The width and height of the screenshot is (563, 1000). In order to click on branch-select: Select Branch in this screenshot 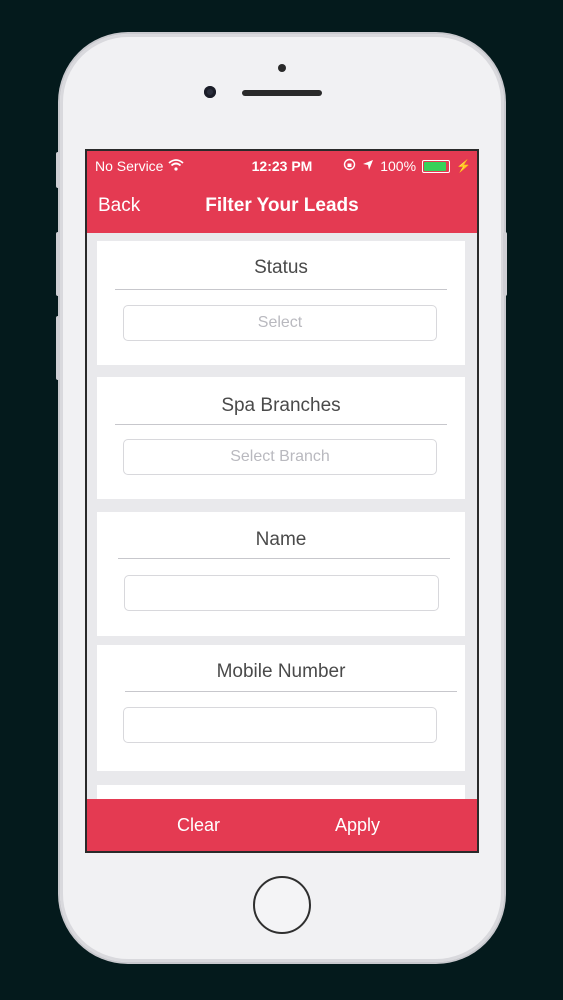, I will do `click(280, 457)`.